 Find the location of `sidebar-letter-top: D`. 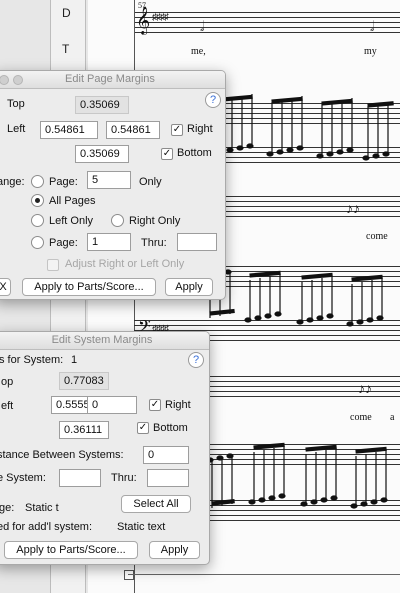

sidebar-letter-top: D is located at coordinates (66, 13).